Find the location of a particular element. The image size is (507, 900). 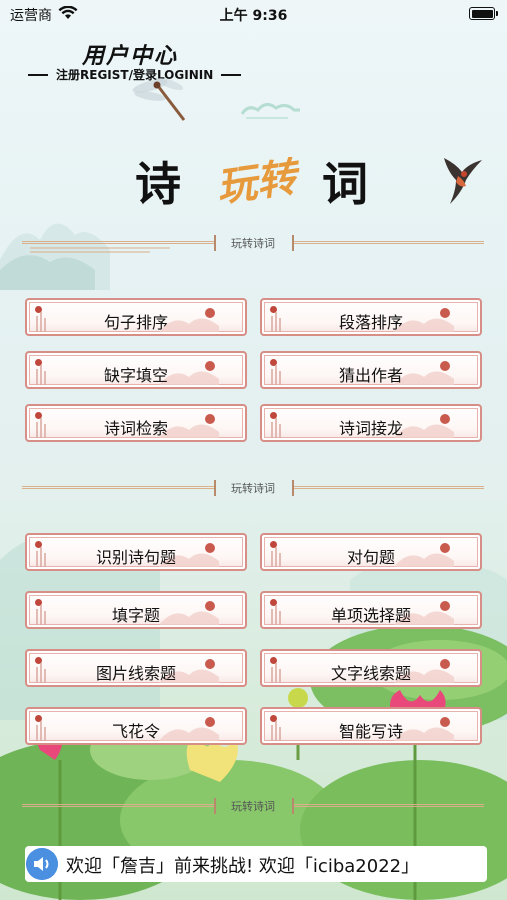

logo-wanzhuan: 玩转 is located at coordinates (256, 182).